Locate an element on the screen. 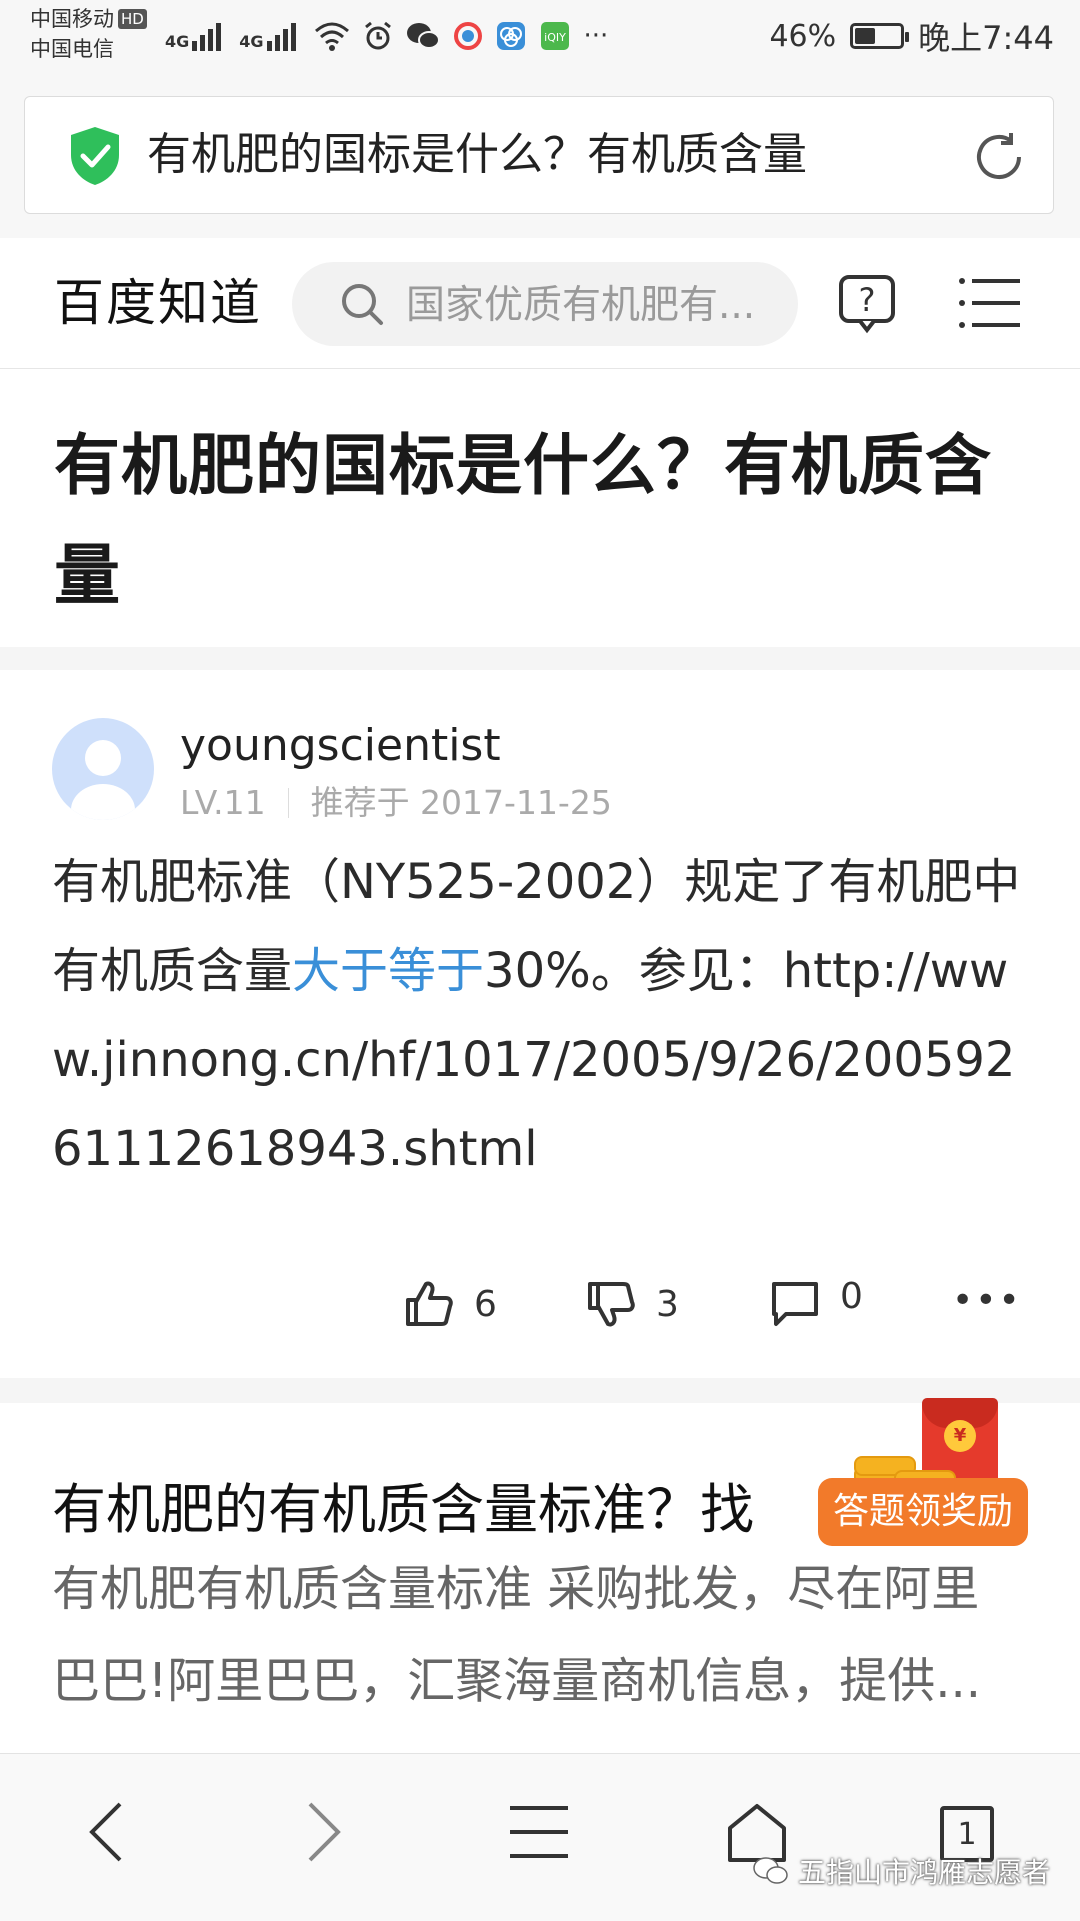 The width and height of the screenshot is (1080, 1921). related-title: 有机肥的有机质含量标准？找 is located at coordinates (403, 1504).